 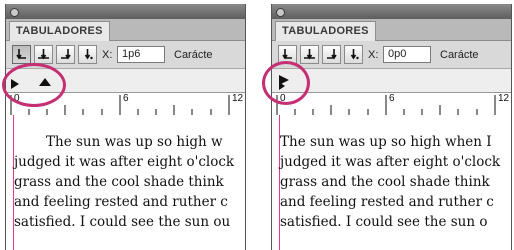 I want to click on x-position-input: 1p6, so click(x=141, y=54).